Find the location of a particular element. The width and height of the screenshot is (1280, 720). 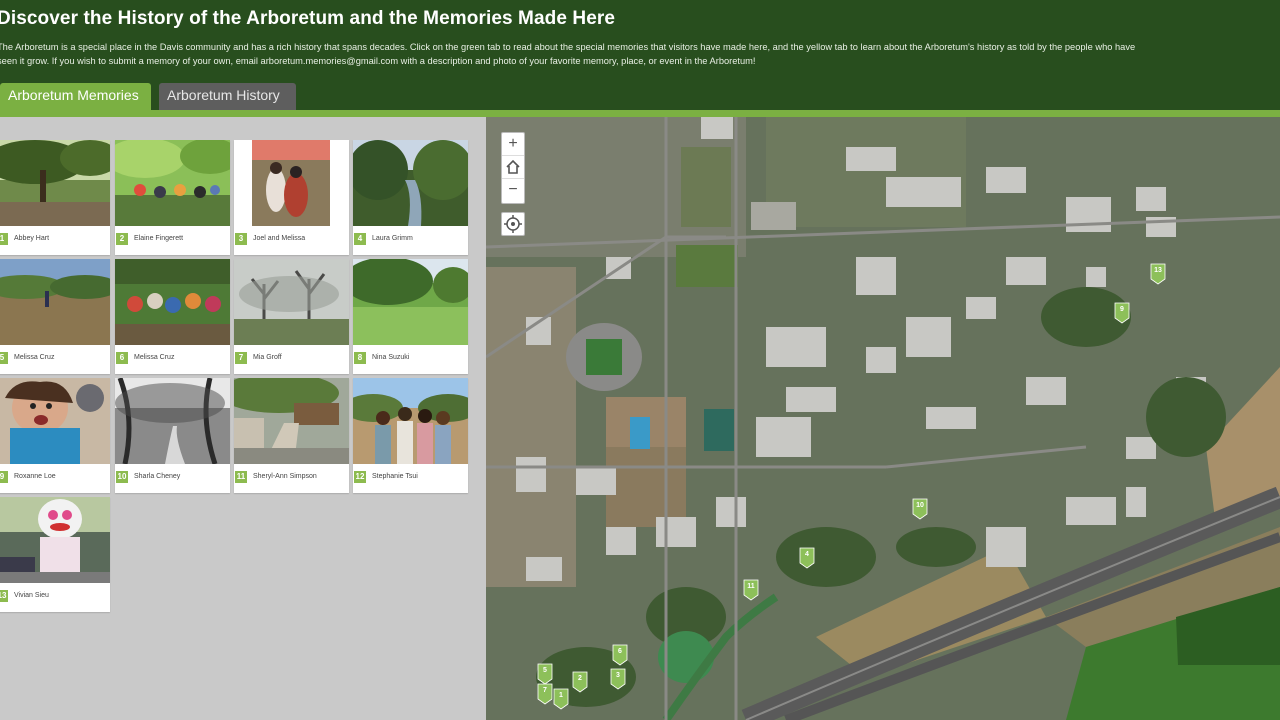

pin-number: 9 is located at coordinates (1122, 309).